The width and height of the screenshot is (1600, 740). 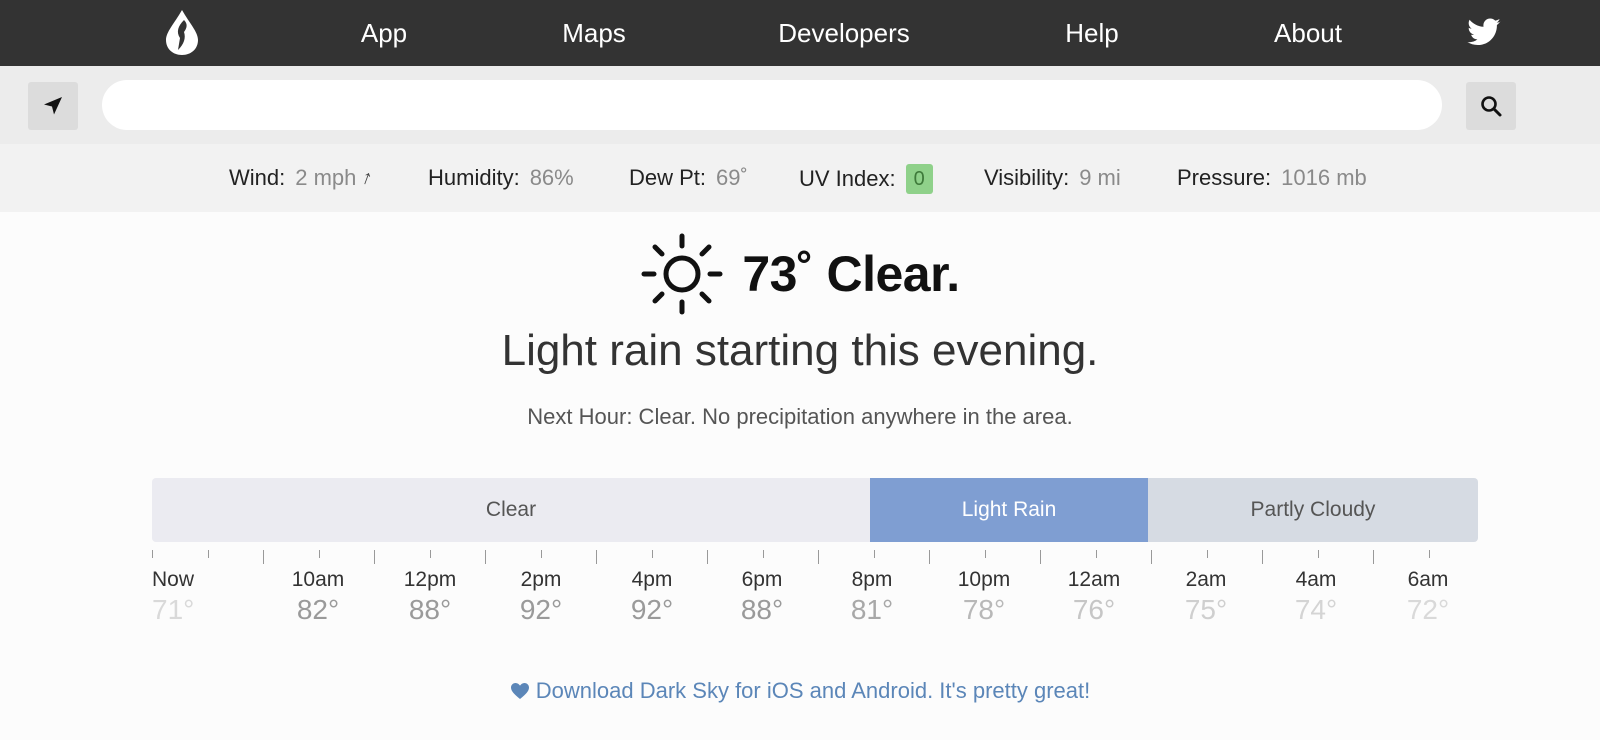 What do you see at coordinates (326, 177) in the screenshot?
I see `wind-value: 2 mph` at bounding box center [326, 177].